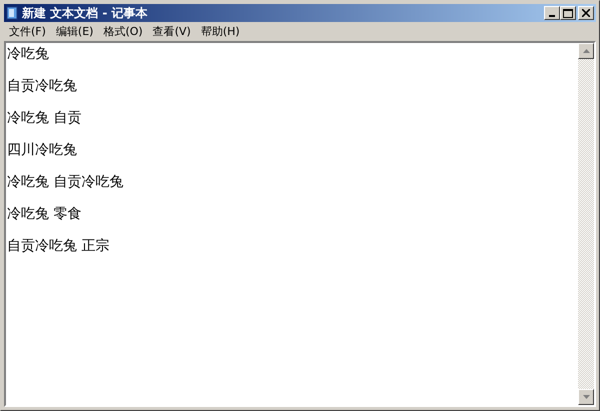 The image size is (600, 411). Describe the element at coordinates (12, 13) in the screenshot. I see `notepad-icon` at that location.